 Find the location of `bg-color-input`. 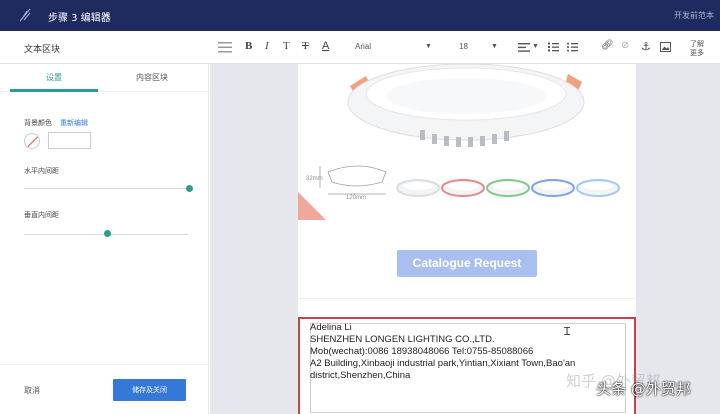

bg-color-input is located at coordinates (69, 140).